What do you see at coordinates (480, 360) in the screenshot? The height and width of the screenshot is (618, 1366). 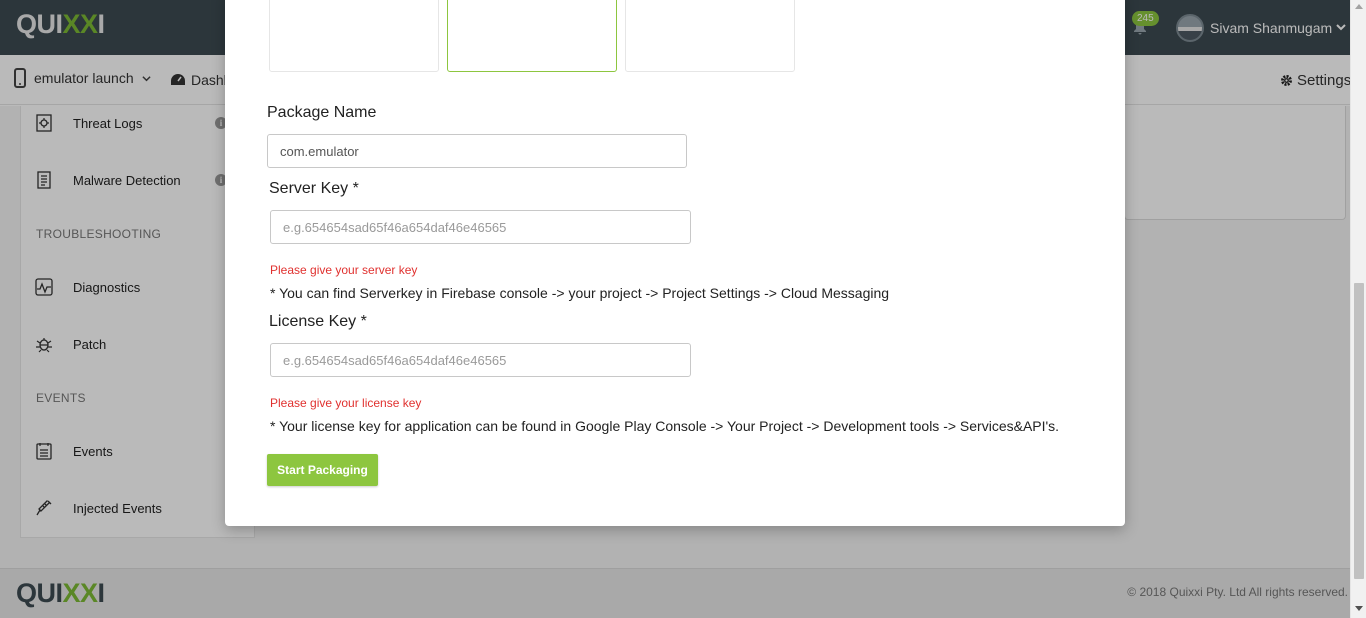 I see `license-key-input` at bounding box center [480, 360].